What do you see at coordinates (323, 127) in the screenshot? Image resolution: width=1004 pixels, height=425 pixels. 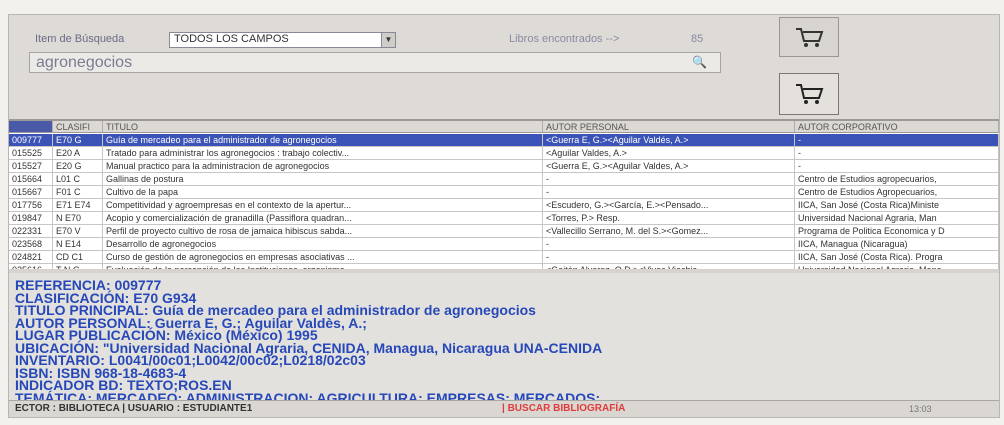 I see `column-header-titulo: TITULO` at bounding box center [323, 127].